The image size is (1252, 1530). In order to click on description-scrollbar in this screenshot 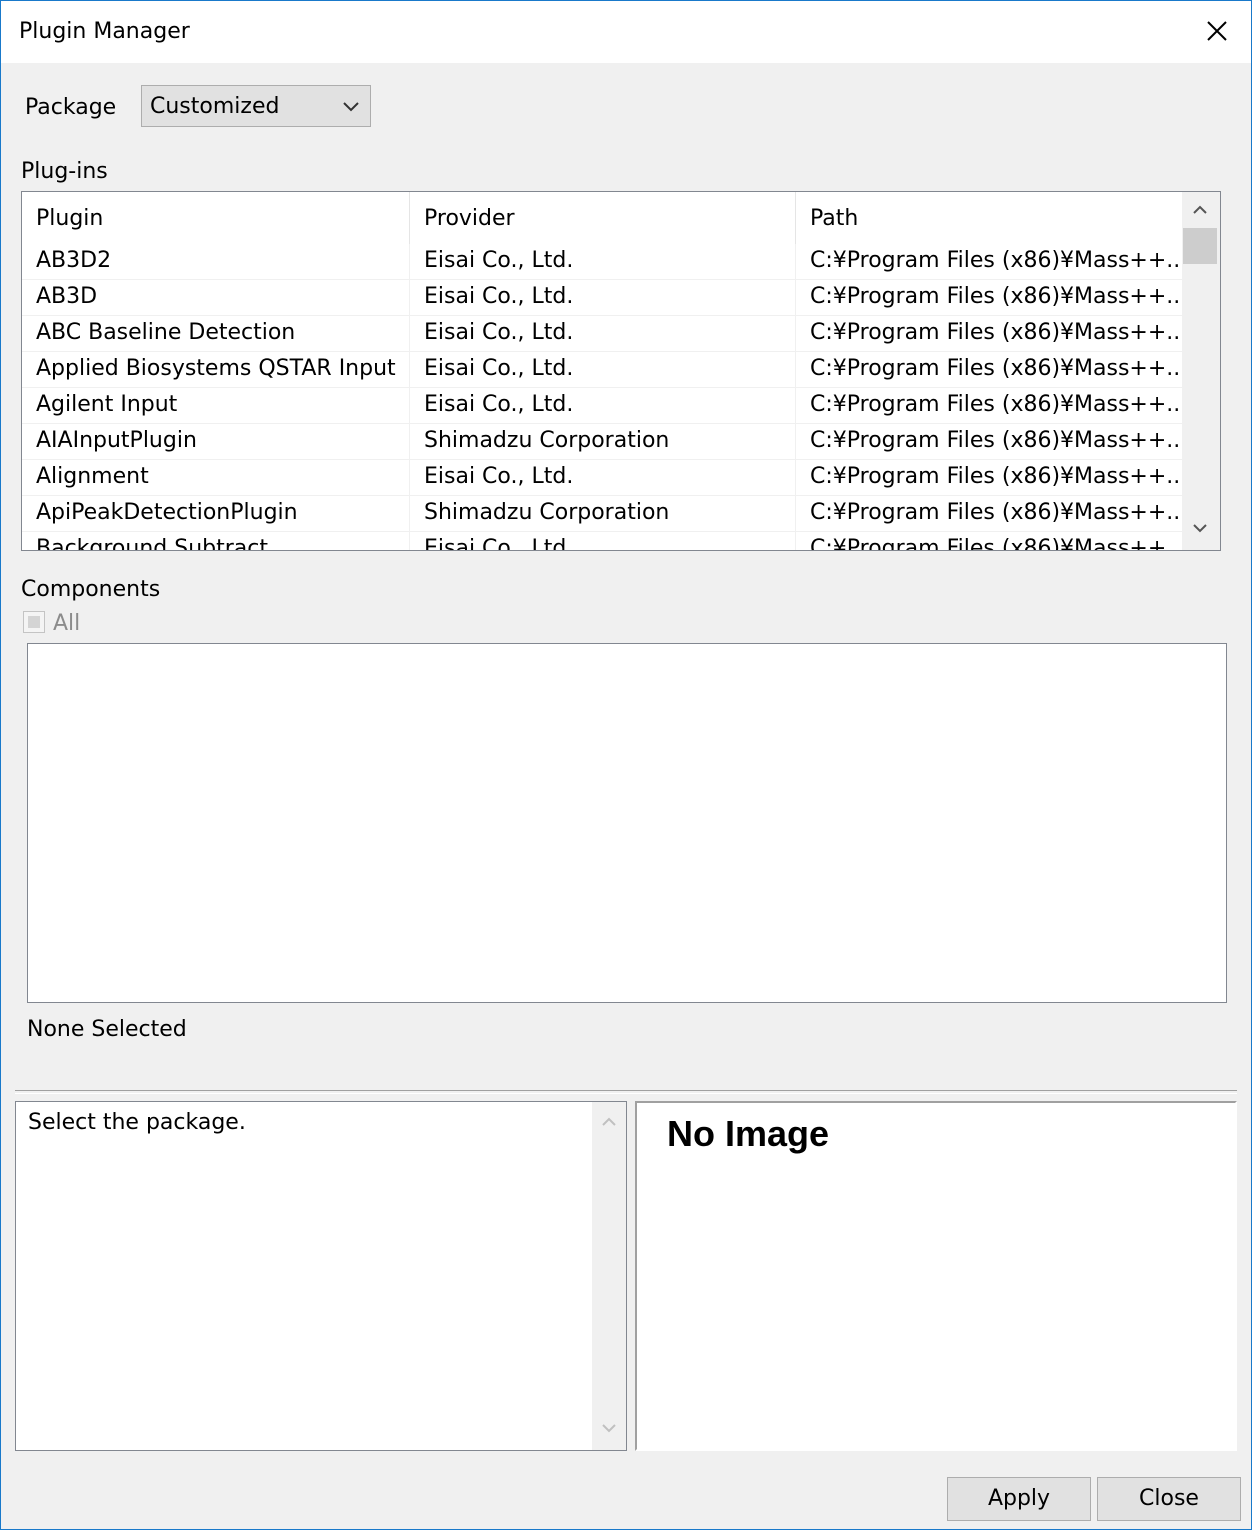, I will do `click(609, 1276)`.